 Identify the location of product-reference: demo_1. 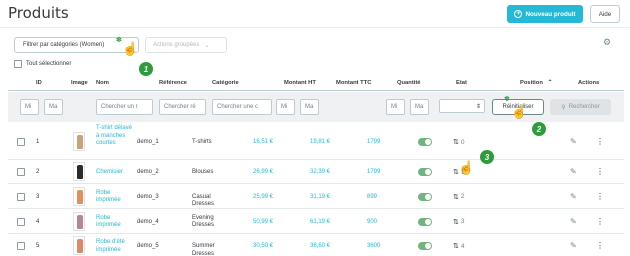
(148, 142).